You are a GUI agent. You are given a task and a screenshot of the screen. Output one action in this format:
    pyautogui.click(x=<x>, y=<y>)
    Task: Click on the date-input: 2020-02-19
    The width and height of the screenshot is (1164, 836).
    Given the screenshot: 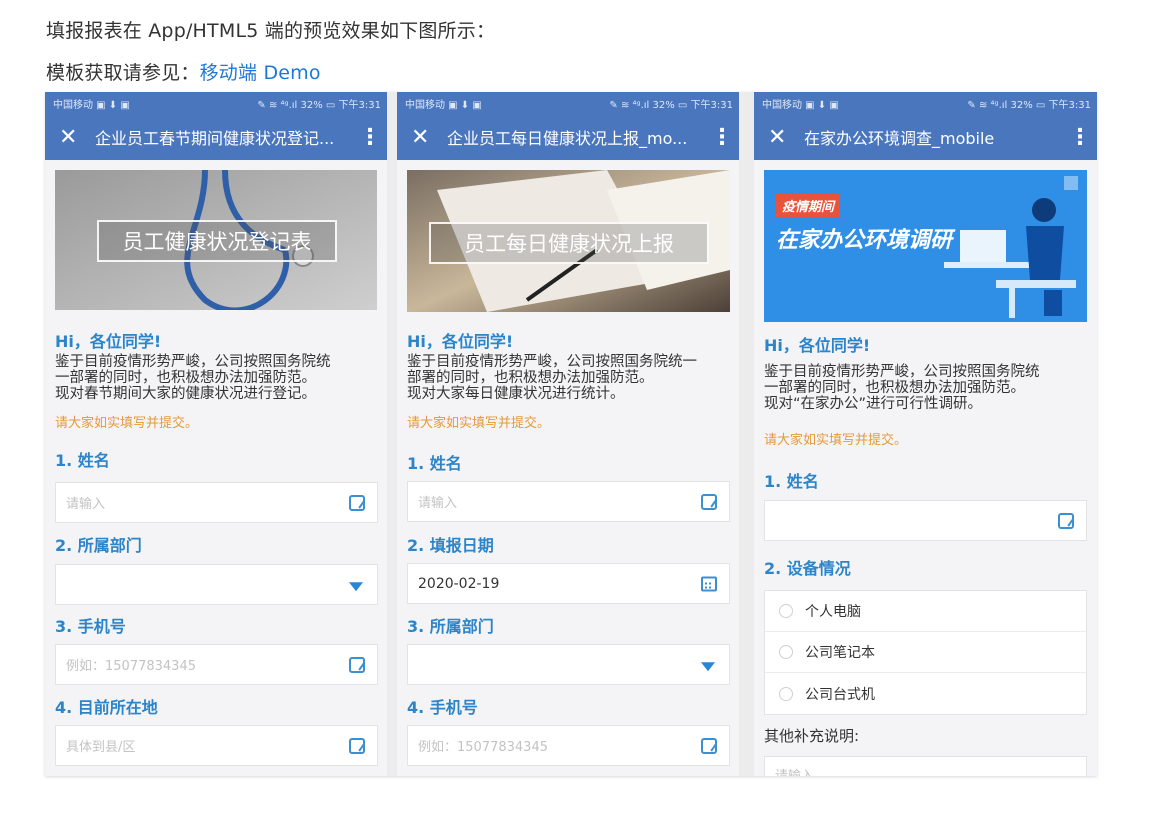 What is the action you would take?
    pyautogui.click(x=568, y=583)
    